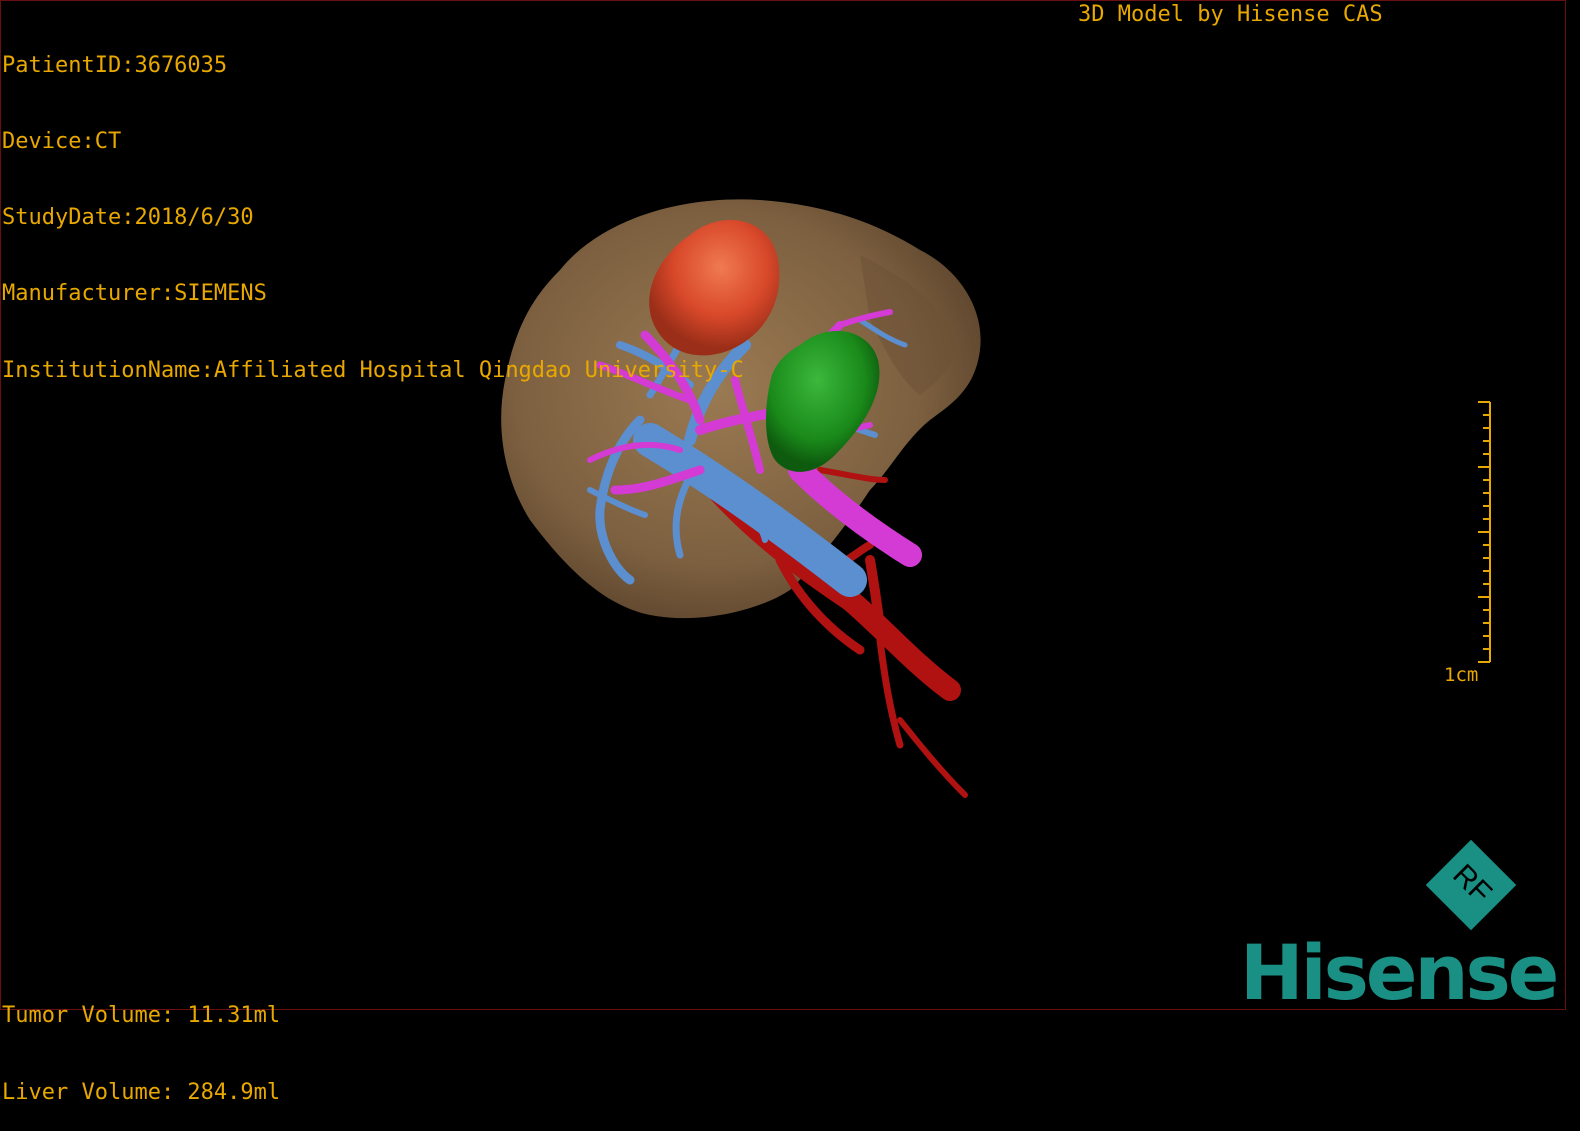 Image resolution: width=1580 pixels, height=1131 pixels. I want to click on model-brand-caption: 3D Model by Hisense CAS, so click(1230, 14).